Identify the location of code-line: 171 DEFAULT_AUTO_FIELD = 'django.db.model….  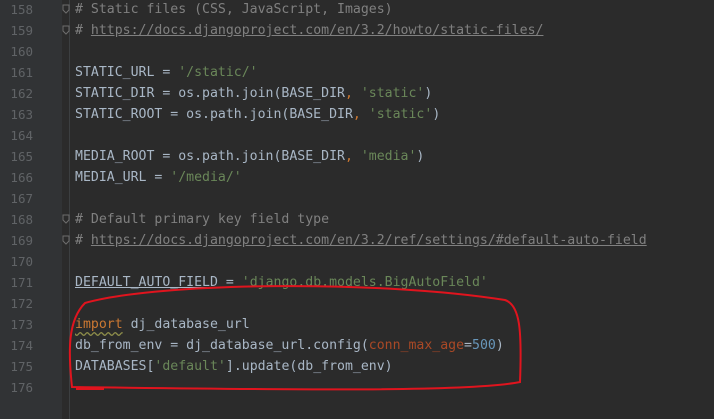
(357, 282).